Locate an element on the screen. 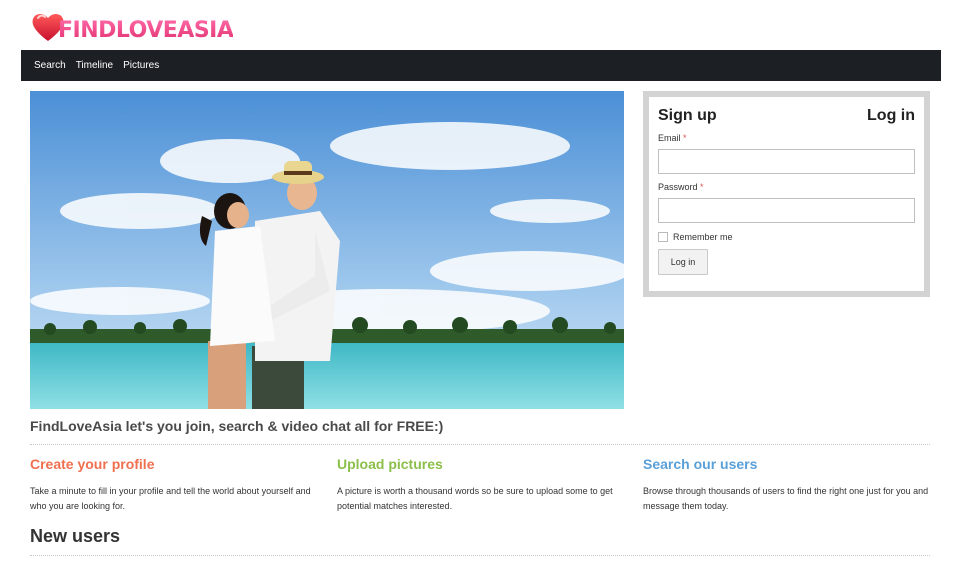 This screenshot has height=561, width=960. remember-me-checkbox is located at coordinates (663, 237).